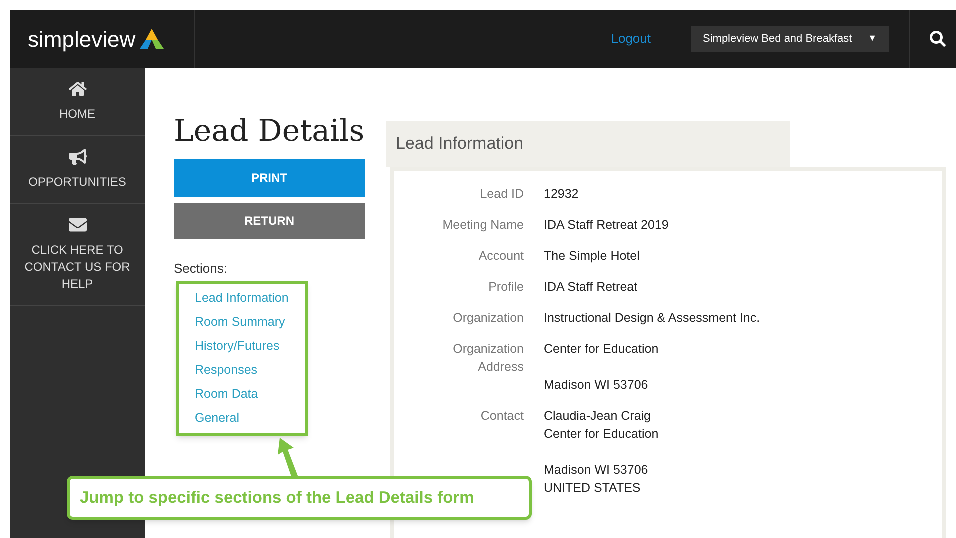  Describe the element at coordinates (77, 157) in the screenshot. I see `megaphone-icon` at that location.